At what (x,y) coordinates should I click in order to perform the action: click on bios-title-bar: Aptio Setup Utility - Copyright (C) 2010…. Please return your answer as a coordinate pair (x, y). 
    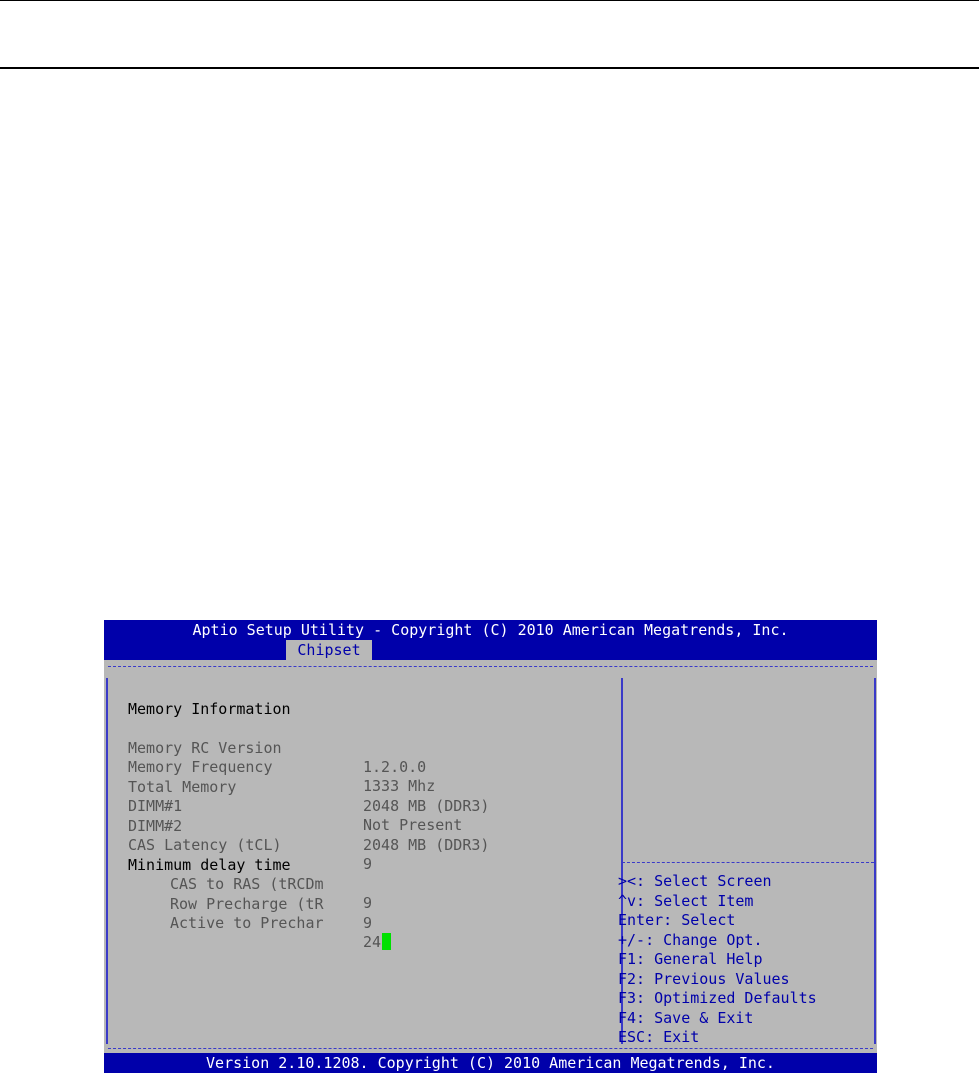
    Looking at the image, I should click on (490, 640).